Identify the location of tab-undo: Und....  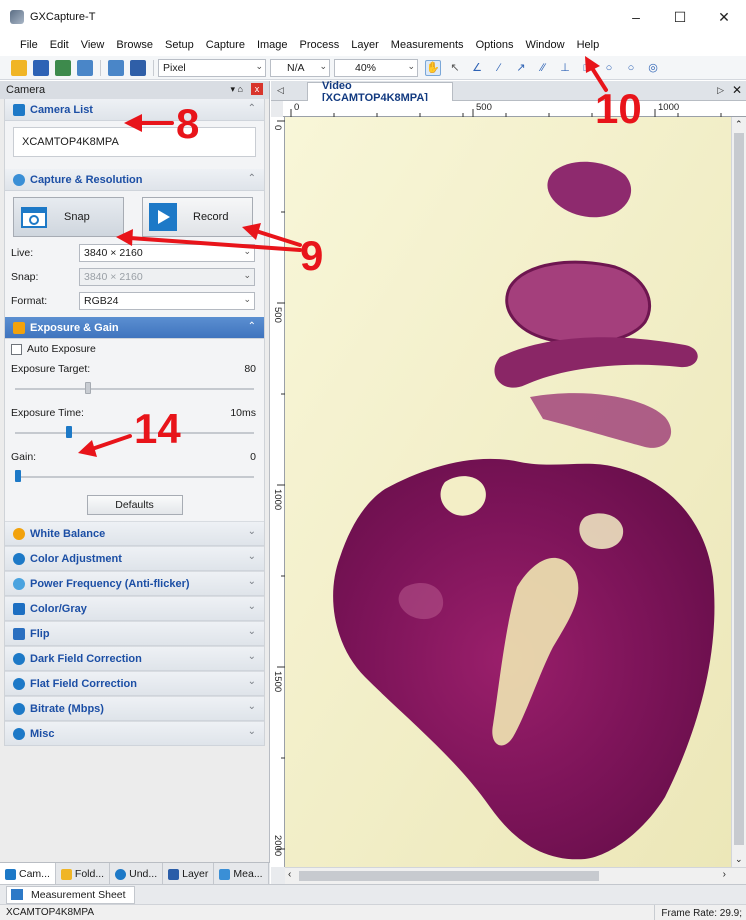
(137, 874).